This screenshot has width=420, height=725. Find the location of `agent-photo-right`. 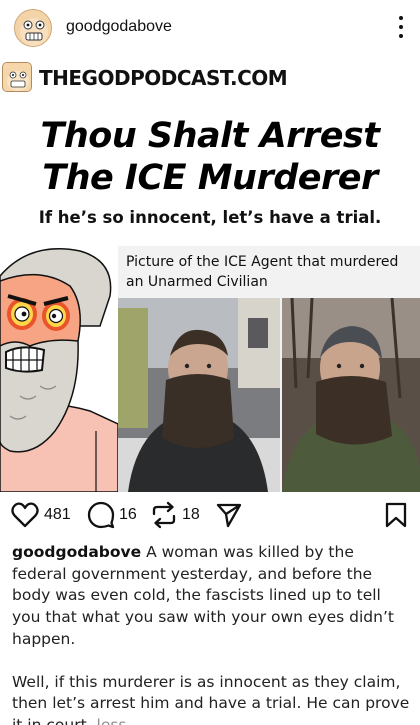

agent-photo-right is located at coordinates (351, 395).